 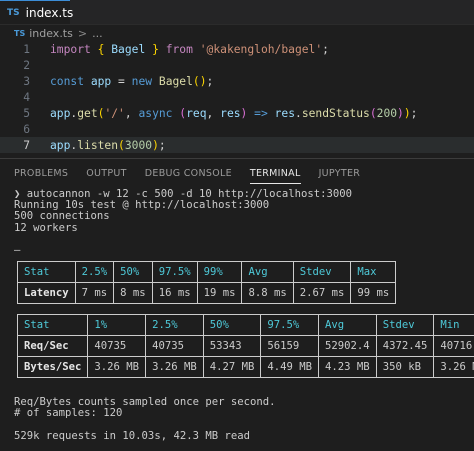 I want to click on table-cell: Latency, so click(x=47, y=293).